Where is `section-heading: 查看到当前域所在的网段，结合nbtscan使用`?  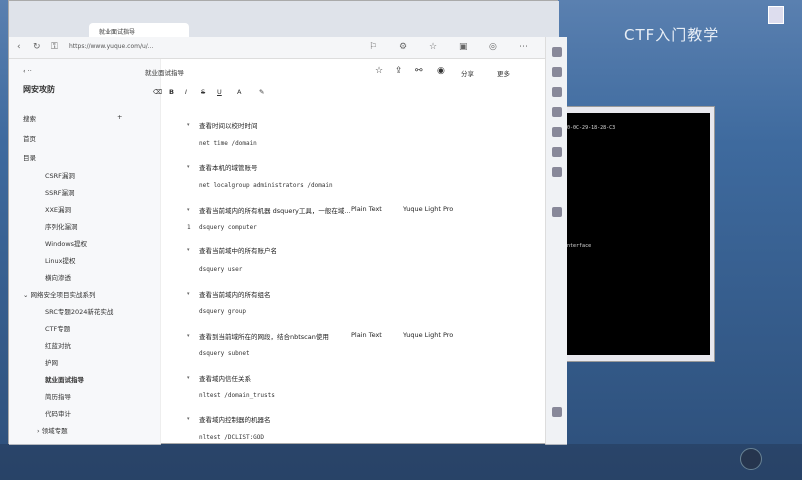
section-heading: 查看到当前域所在的网段，结合nbtscan使用 is located at coordinates (264, 337).